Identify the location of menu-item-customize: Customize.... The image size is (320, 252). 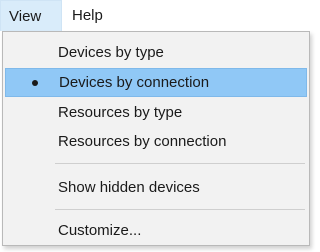
(156, 230).